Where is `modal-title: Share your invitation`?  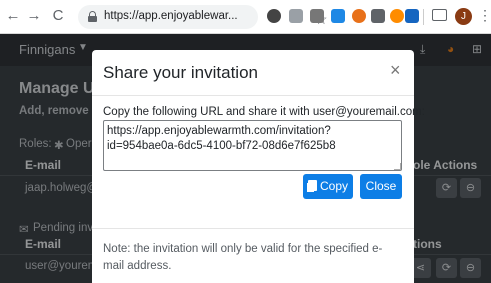 modal-title: Share your invitation is located at coordinates (180, 72).